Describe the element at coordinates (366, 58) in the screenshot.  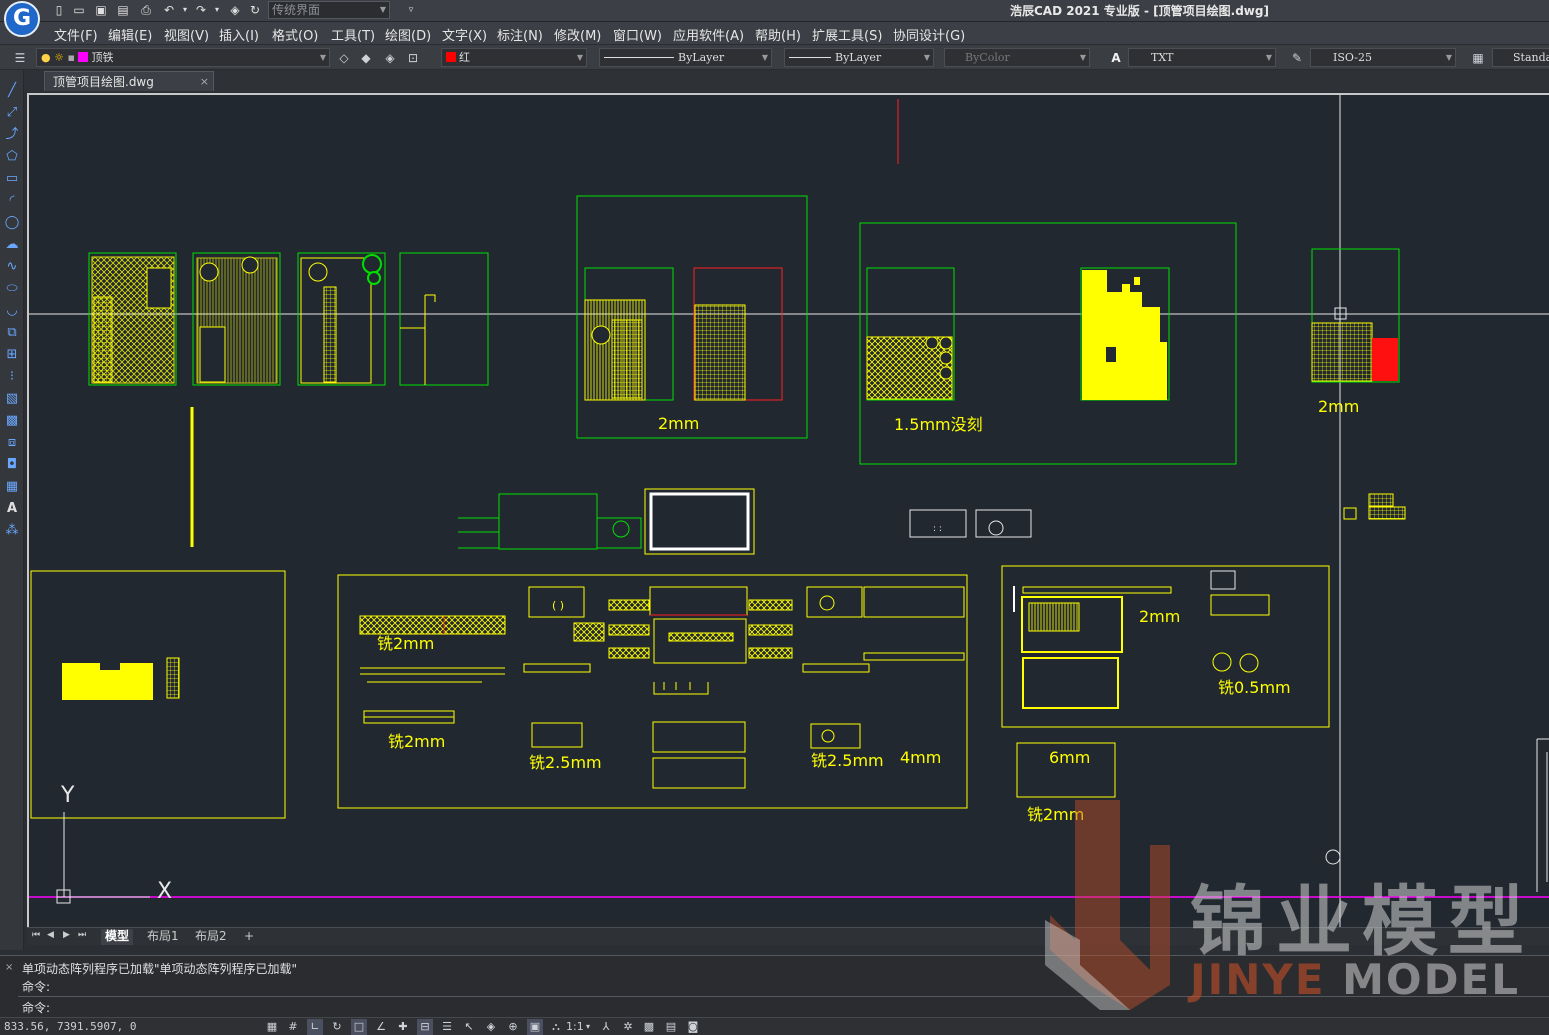
I see `layer-isolate-icon: ◆` at that location.